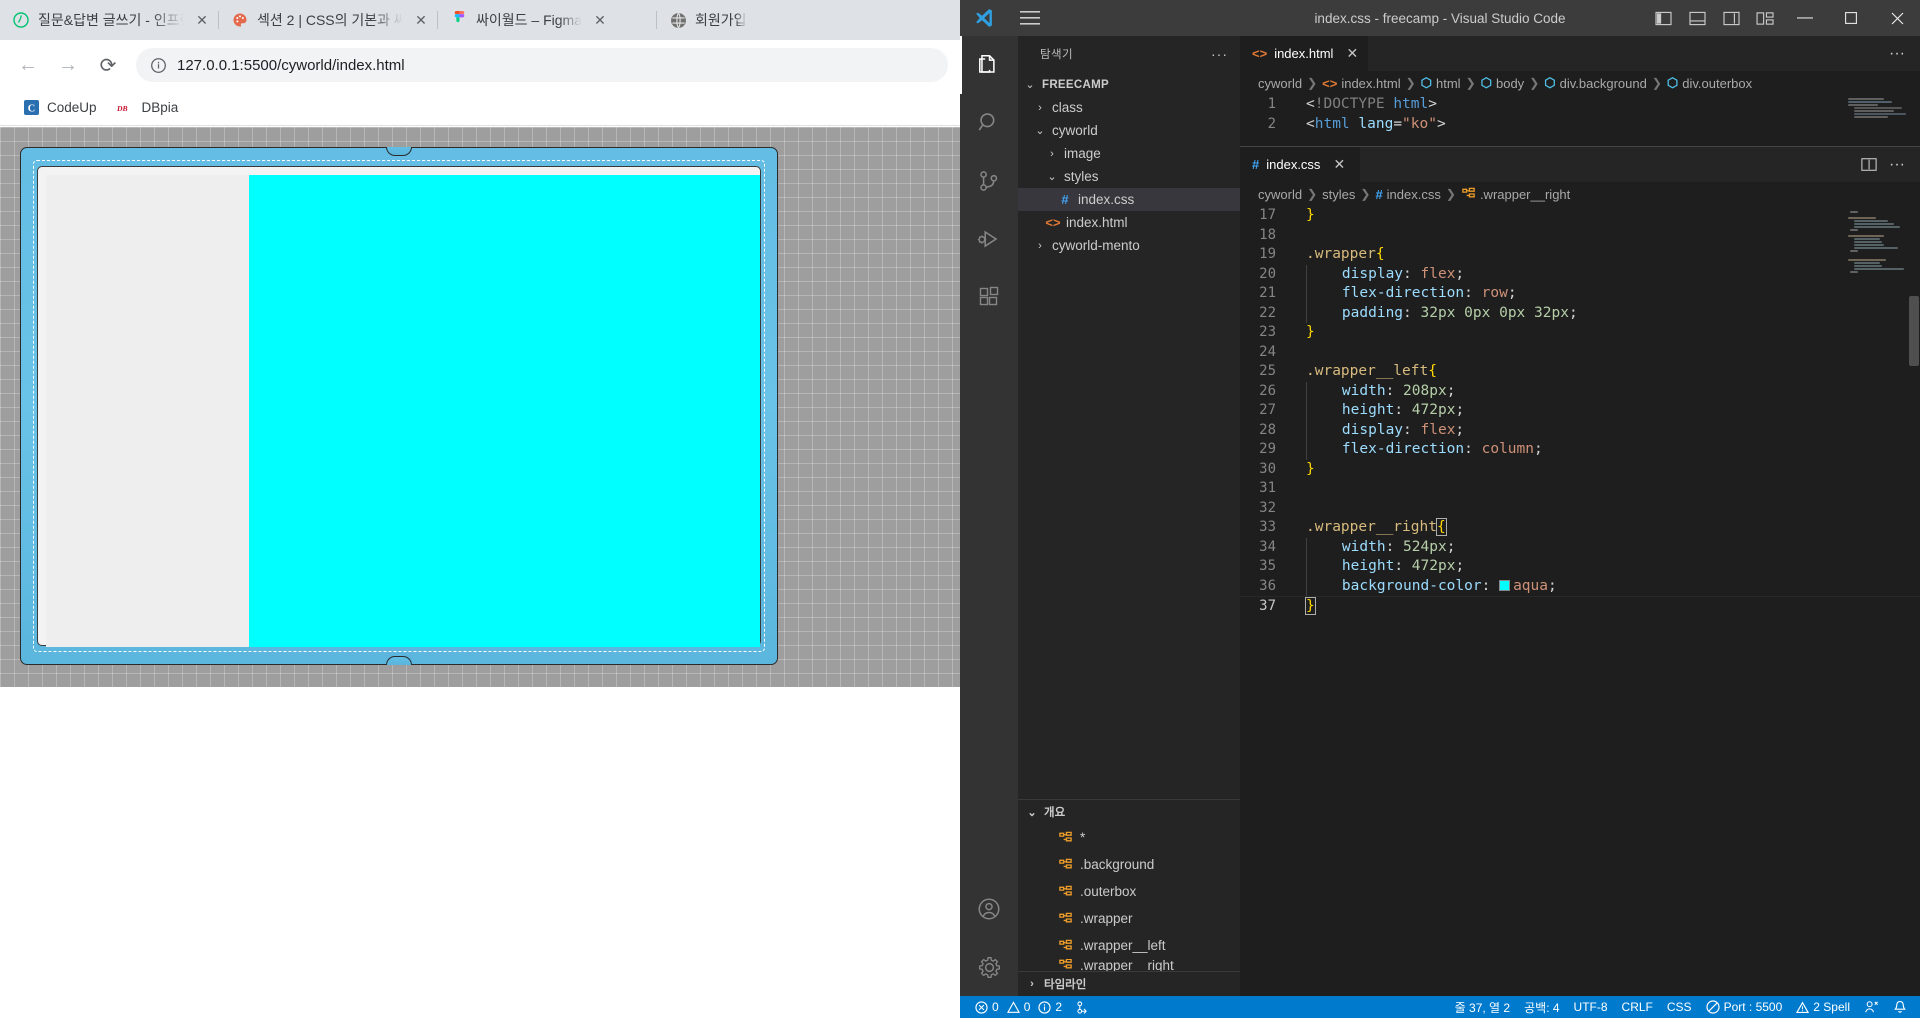 This screenshot has width=1920, height=1018. What do you see at coordinates (989, 909) in the screenshot?
I see `activity-accounts` at bounding box center [989, 909].